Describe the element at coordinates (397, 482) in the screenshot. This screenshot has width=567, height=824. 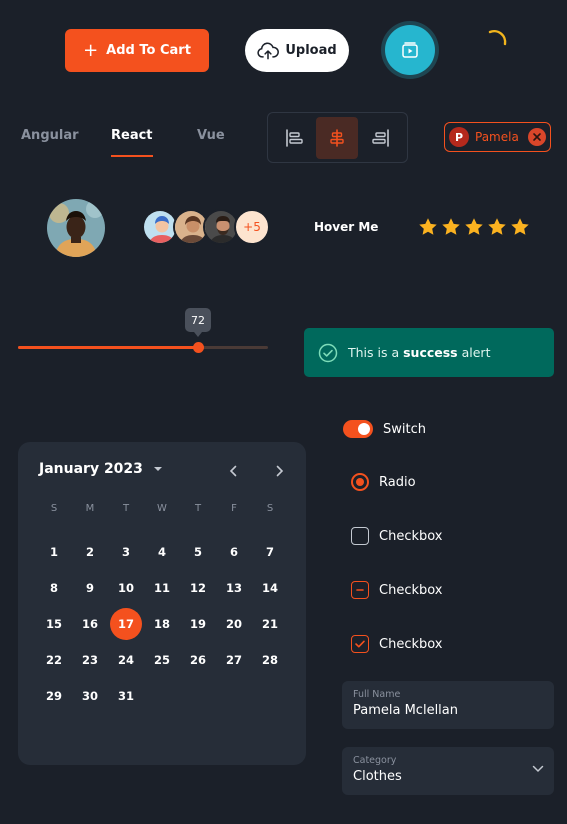
I see `radio-label: Radio` at that location.